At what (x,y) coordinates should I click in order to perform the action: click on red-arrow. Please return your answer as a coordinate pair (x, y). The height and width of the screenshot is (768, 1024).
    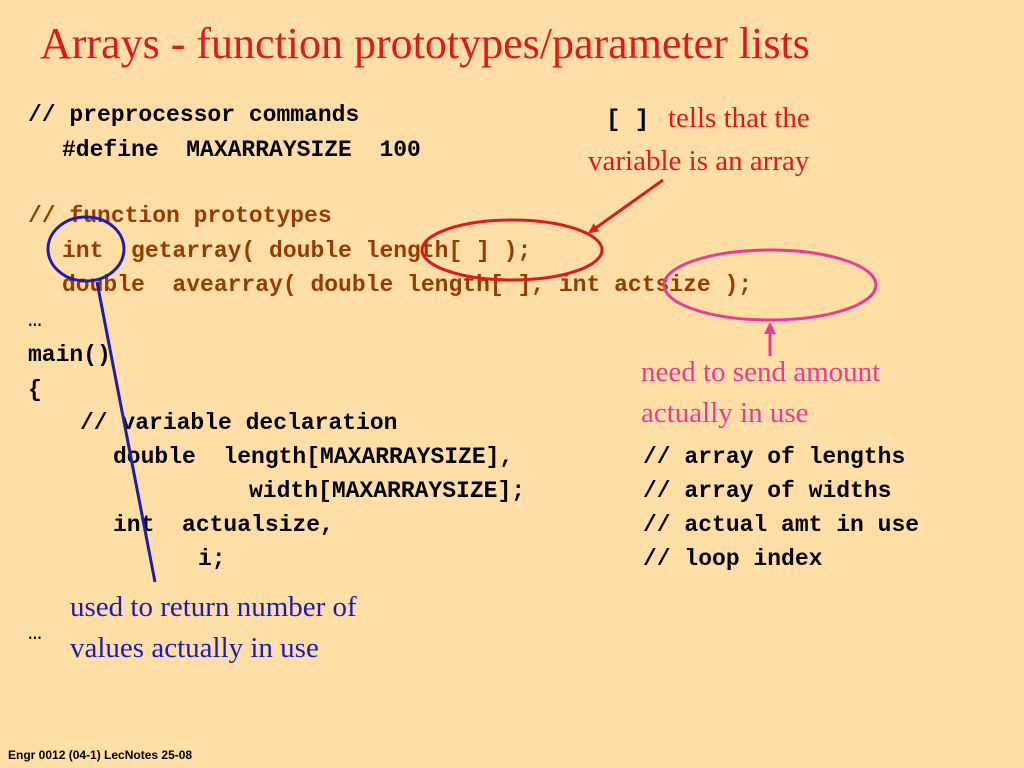
    Looking at the image, I should click on (626, 206).